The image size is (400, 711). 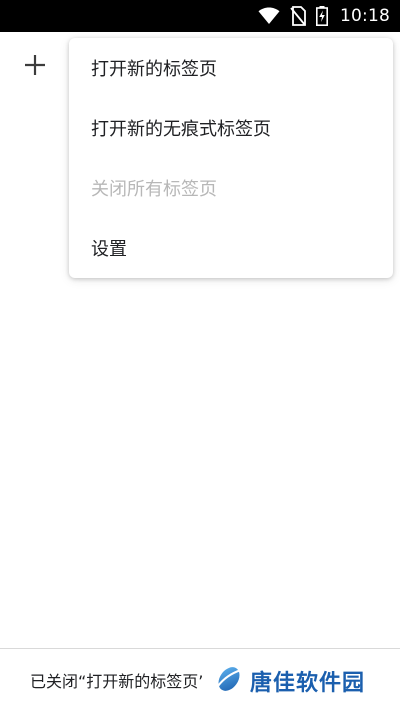 I want to click on snackbar: 已关闭“打开新的标签页” 唐佳软件园, so click(x=200, y=680).